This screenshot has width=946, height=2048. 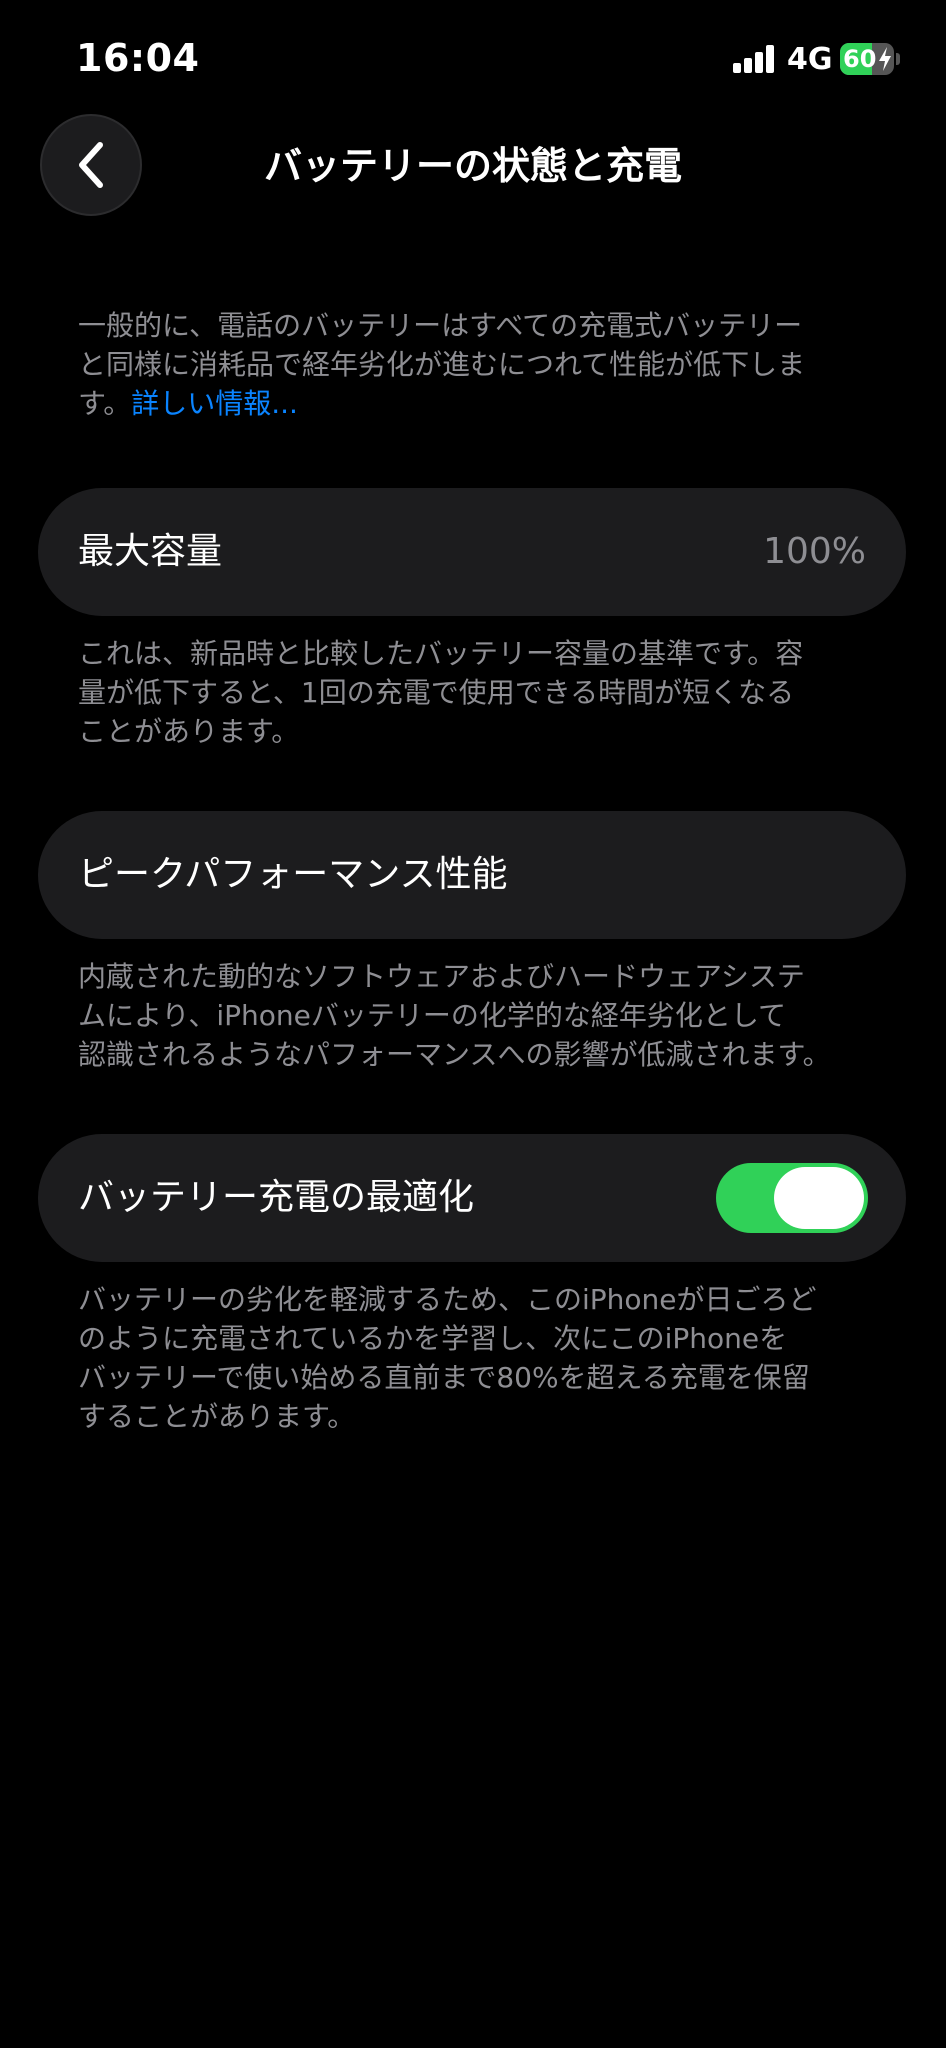 I want to click on footer-line: 量が低下すると、1回の充電で使用できる時間が短くなる, so click(x=436, y=692).